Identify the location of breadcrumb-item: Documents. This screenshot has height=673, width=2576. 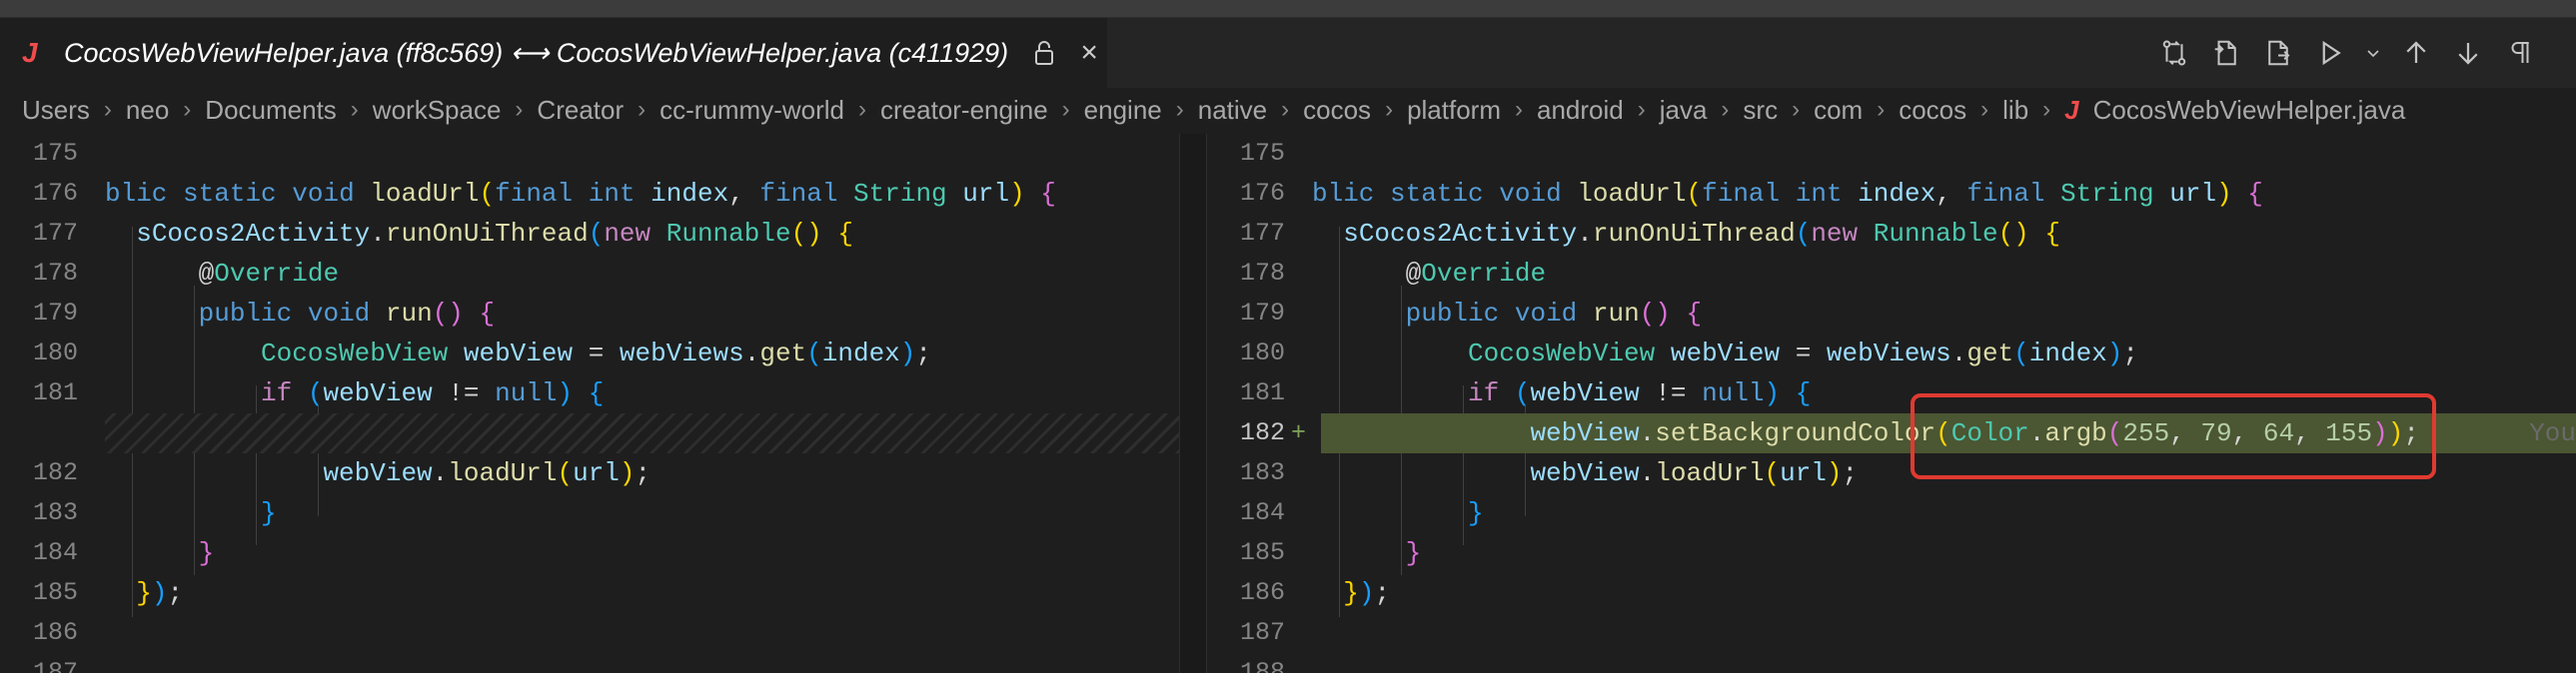
(271, 110).